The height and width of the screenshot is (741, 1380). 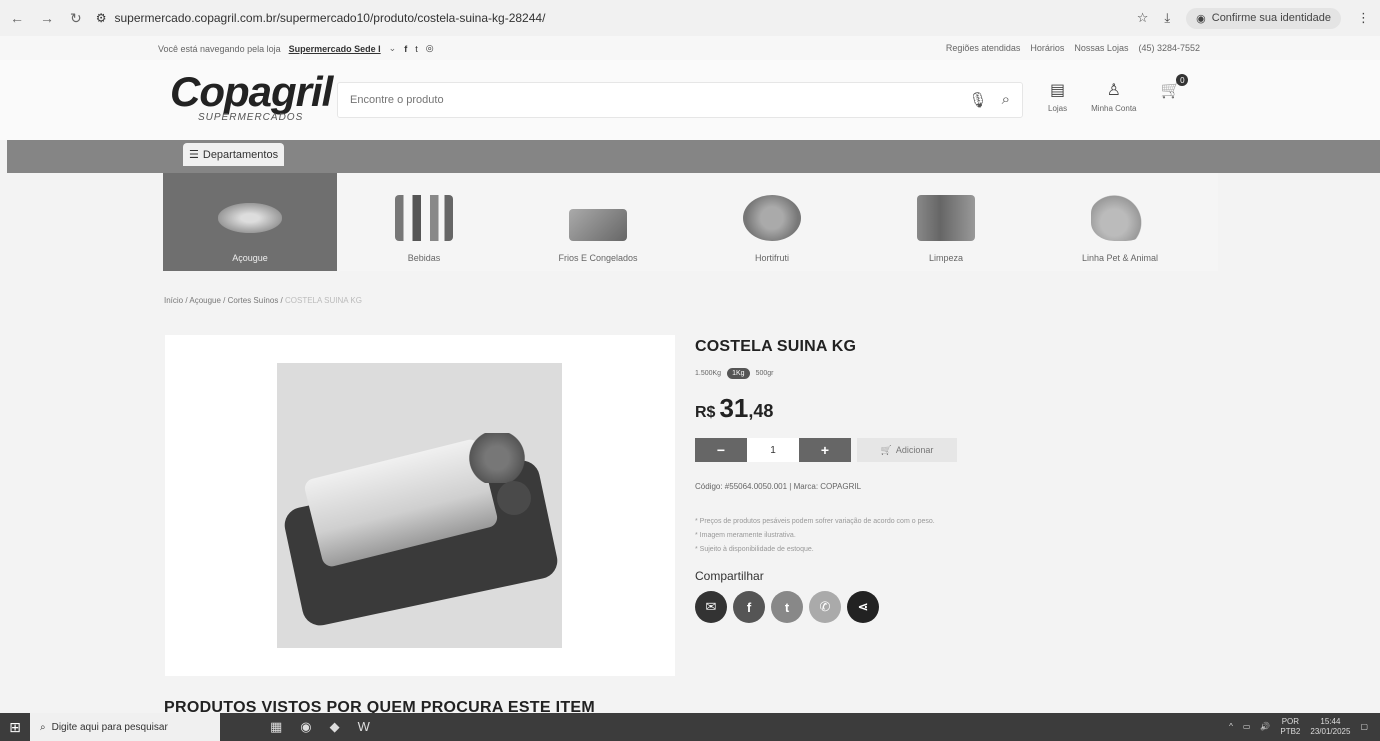 What do you see at coordinates (240, 154) in the screenshot?
I see `departments-label: Departamentos` at bounding box center [240, 154].